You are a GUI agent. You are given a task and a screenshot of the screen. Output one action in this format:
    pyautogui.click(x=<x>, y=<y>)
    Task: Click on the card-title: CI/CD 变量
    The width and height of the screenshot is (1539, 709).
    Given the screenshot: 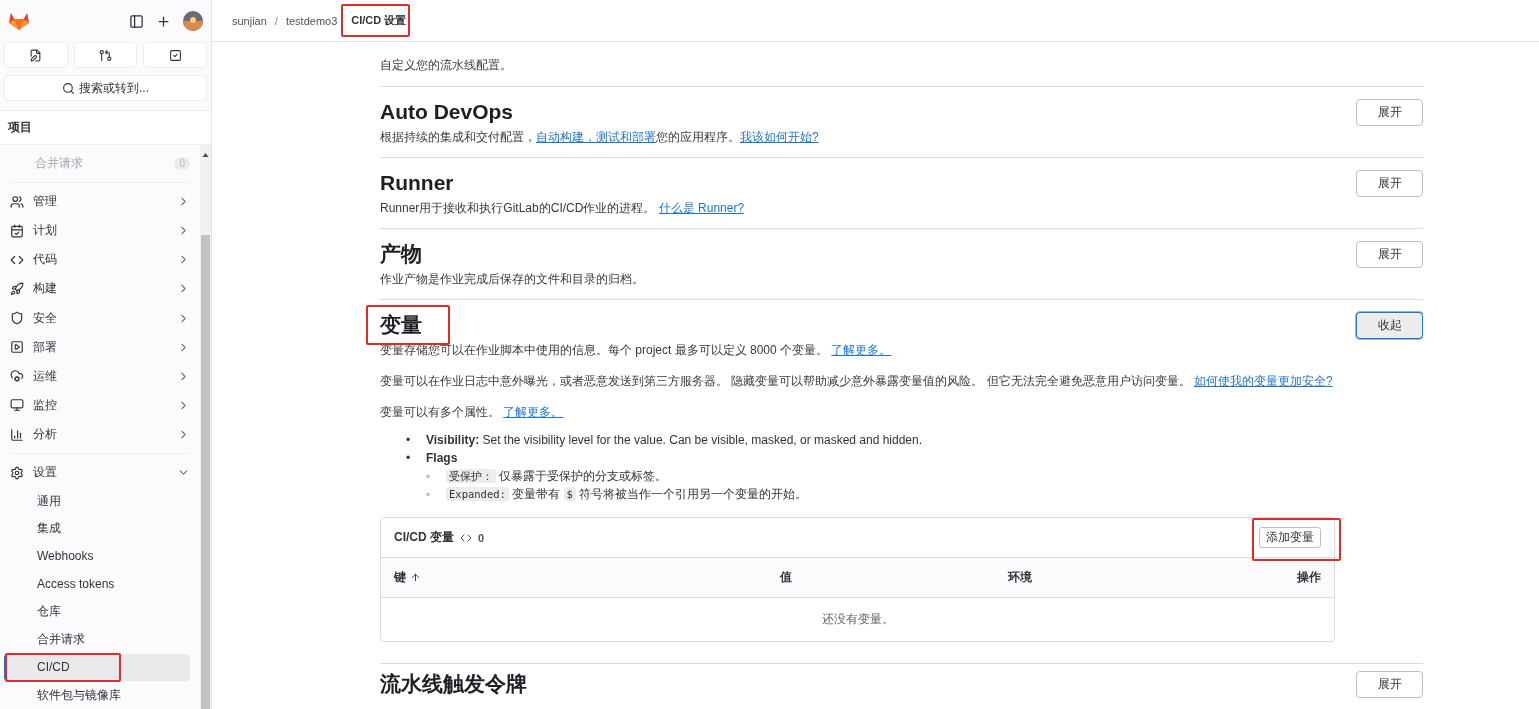 What is the action you would take?
    pyautogui.click(x=424, y=537)
    